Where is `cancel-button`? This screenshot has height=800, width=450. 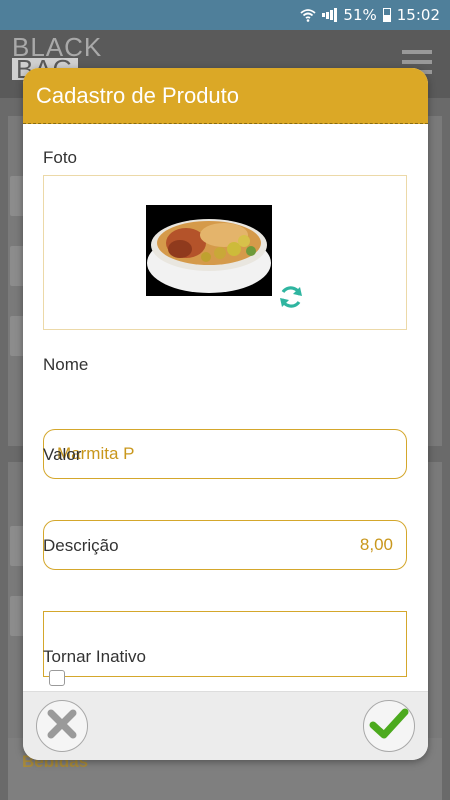 cancel-button is located at coordinates (62, 726).